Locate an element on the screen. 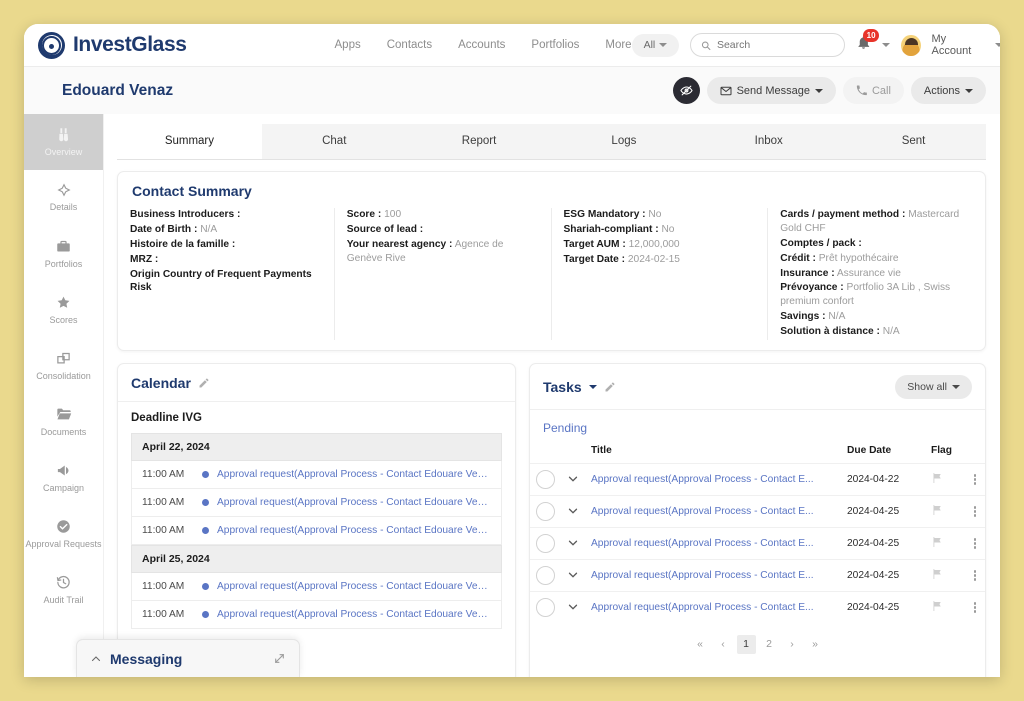  sidebar-item-audit-trail: Audit Trail is located at coordinates (63, 590).